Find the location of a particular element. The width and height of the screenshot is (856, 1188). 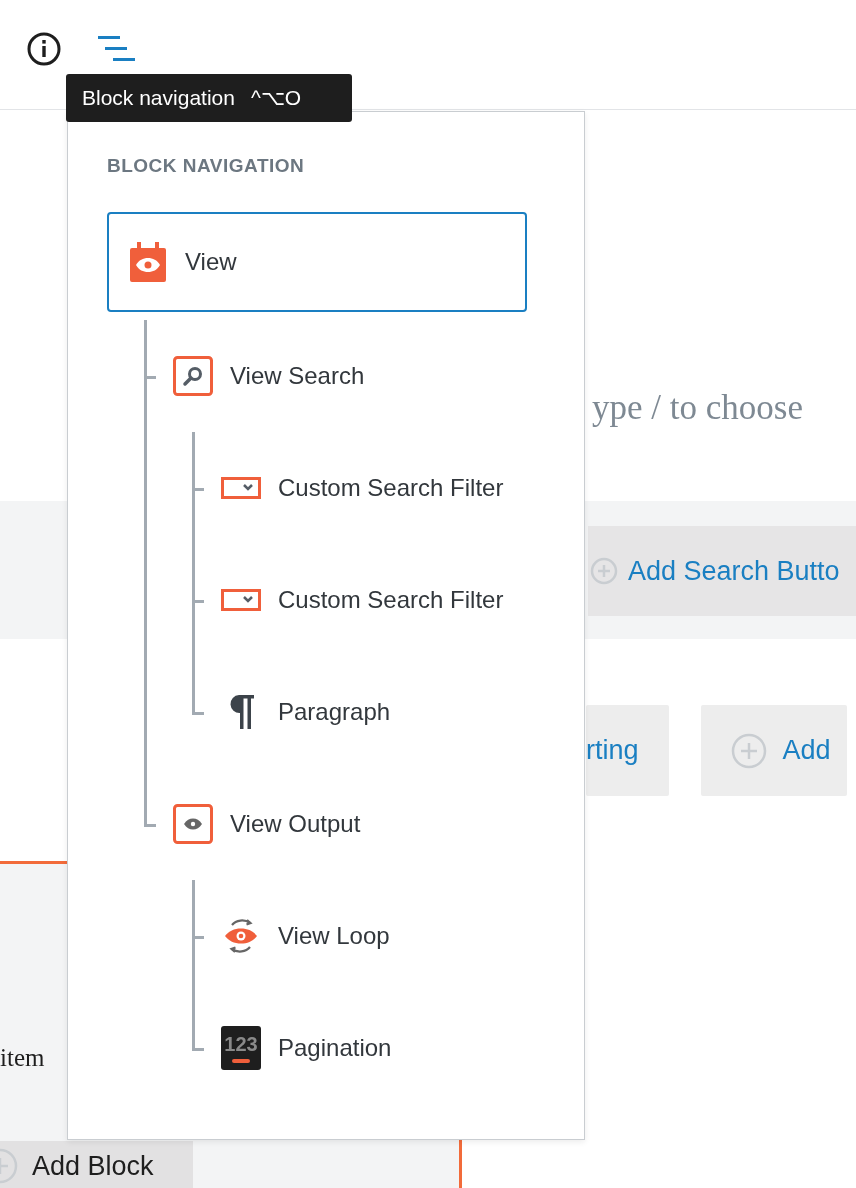

info-icon is located at coordinates (44, 48).